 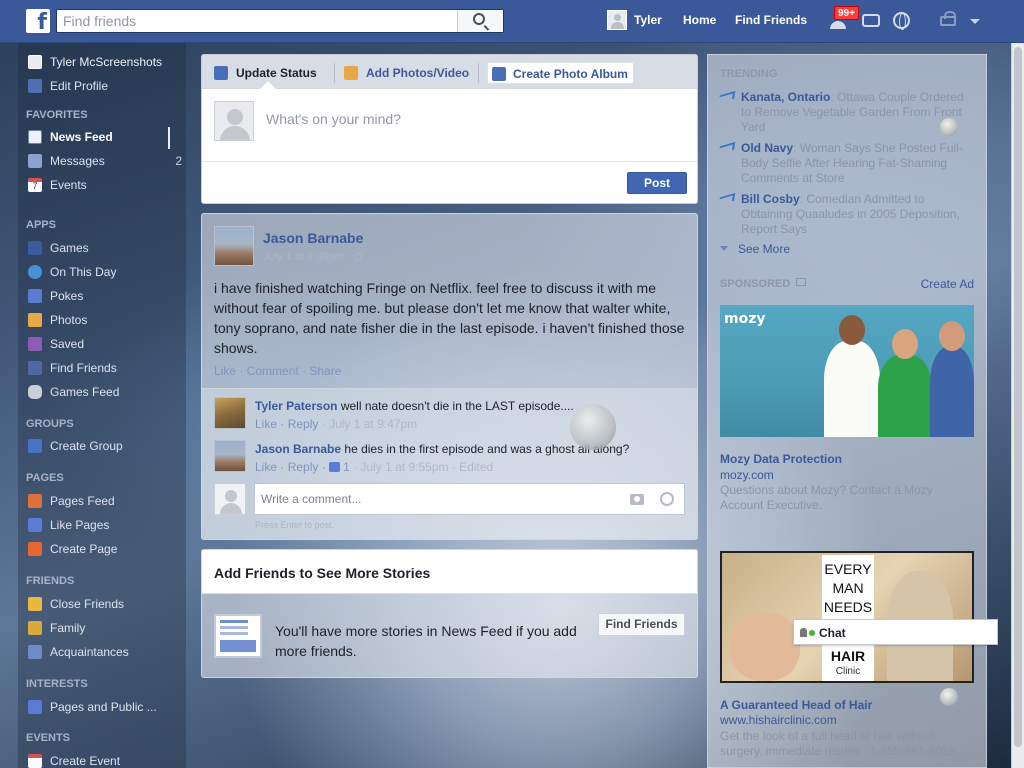 I want to click on sidebar-item-create-event: Create Event, so click(x=106, y=759).